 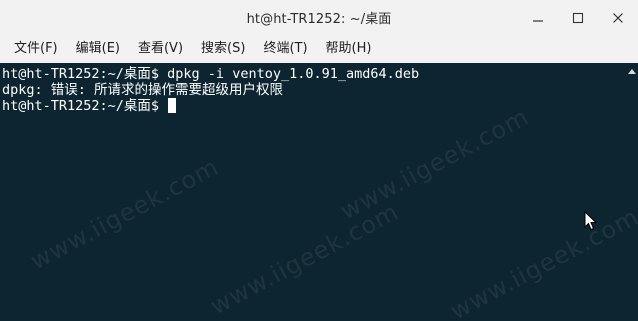 What do you see at coordinates (160, 49) in the screenshot?
I see `menu-view: 查看(V)` at bounding box center [160, 49].